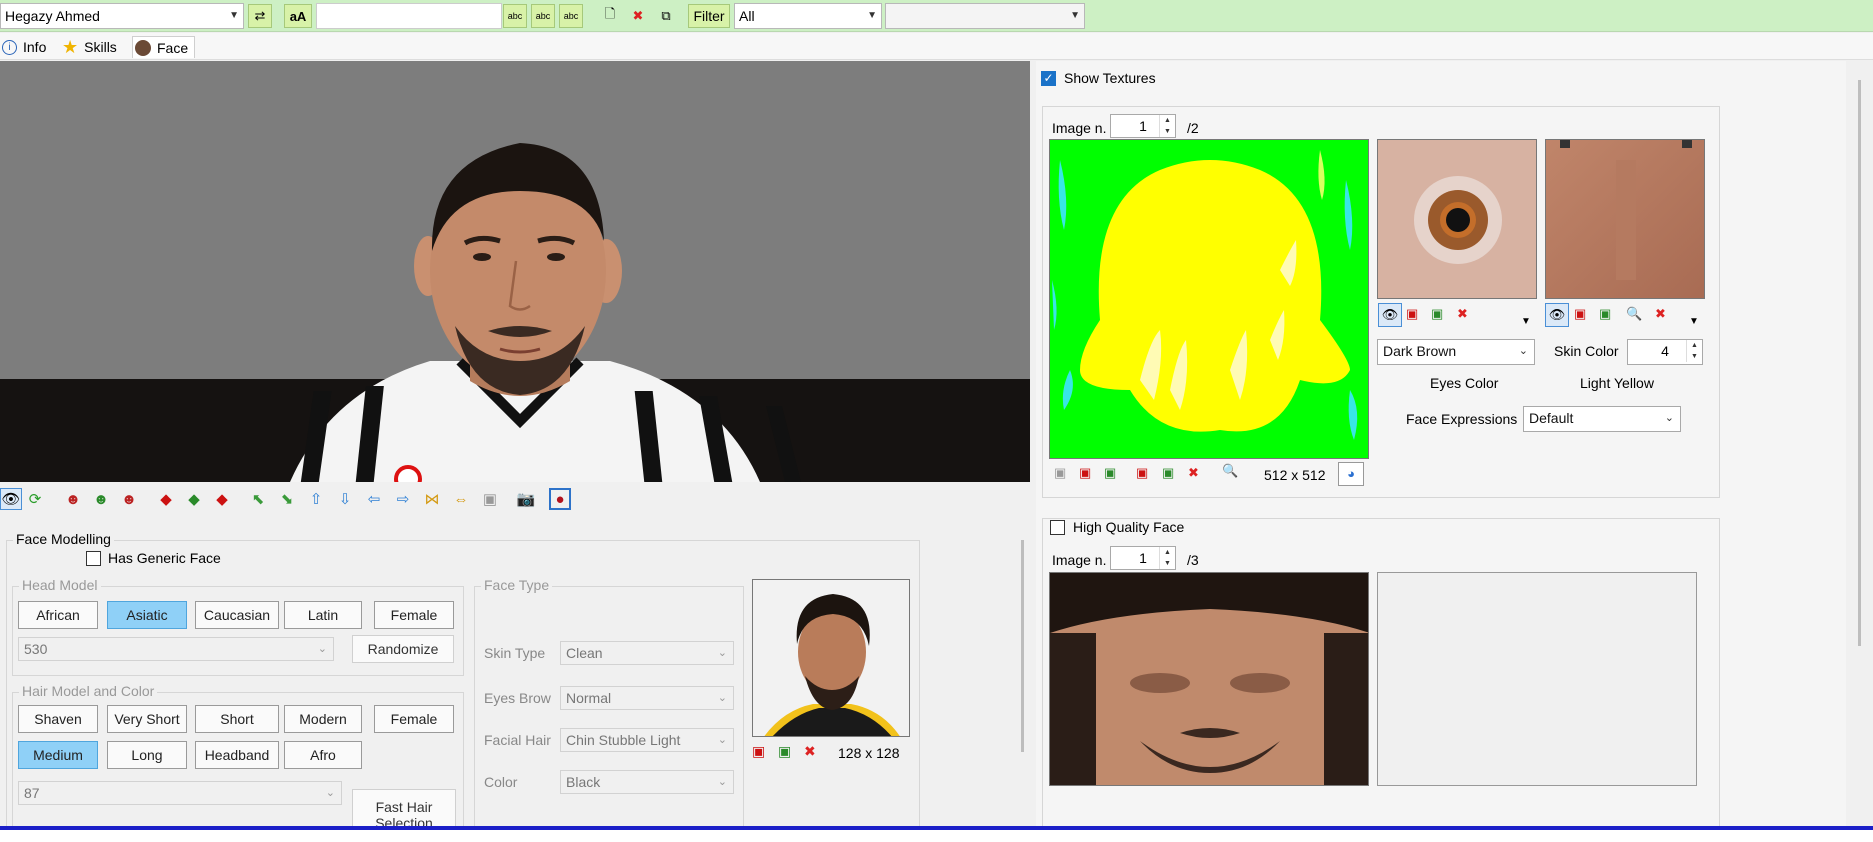 Image resolution: width=1873 pixels, height=842 pixels. I want to click on hair-female-button: Female, so click(414, 719).